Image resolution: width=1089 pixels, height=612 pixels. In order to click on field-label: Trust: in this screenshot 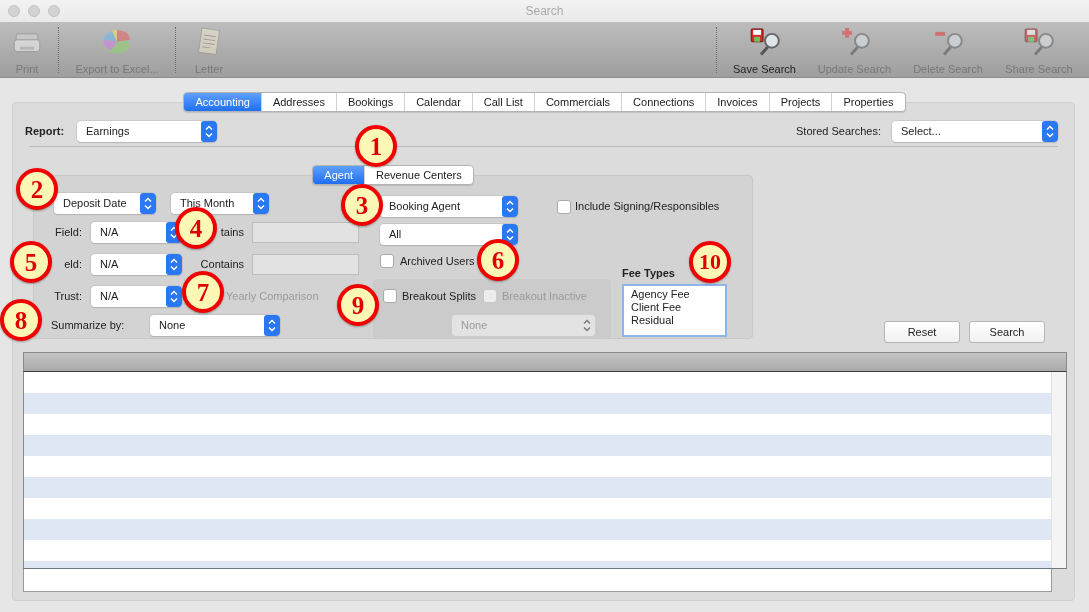, I will do `click(68, 296)`.